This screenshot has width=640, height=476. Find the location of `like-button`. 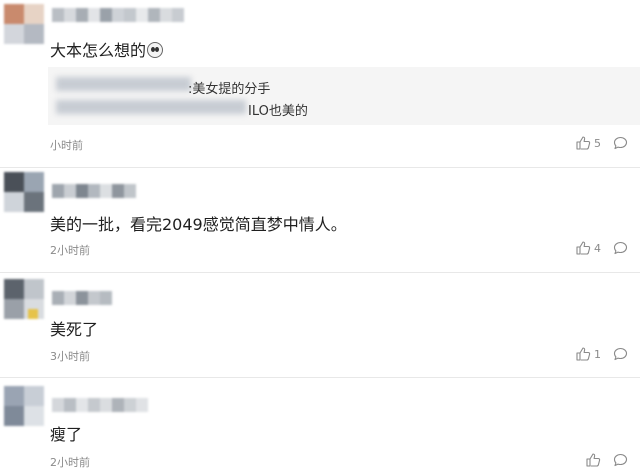

like-button is located at coordinates (593, 460).